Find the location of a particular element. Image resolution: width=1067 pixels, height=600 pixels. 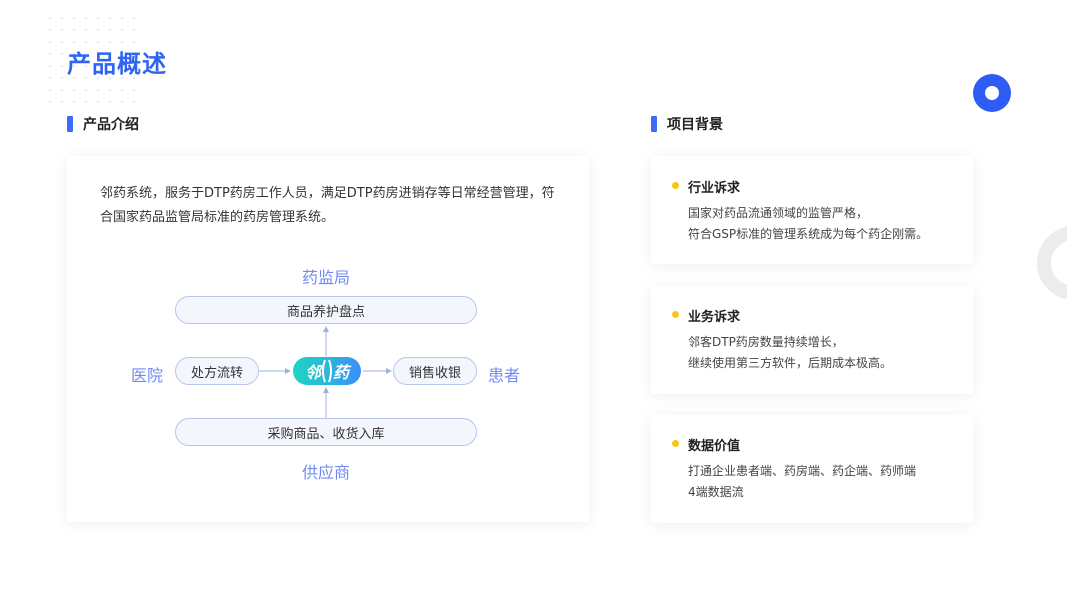

box-prescription-flow: 处方流转 is located at coordinates (217, 371).